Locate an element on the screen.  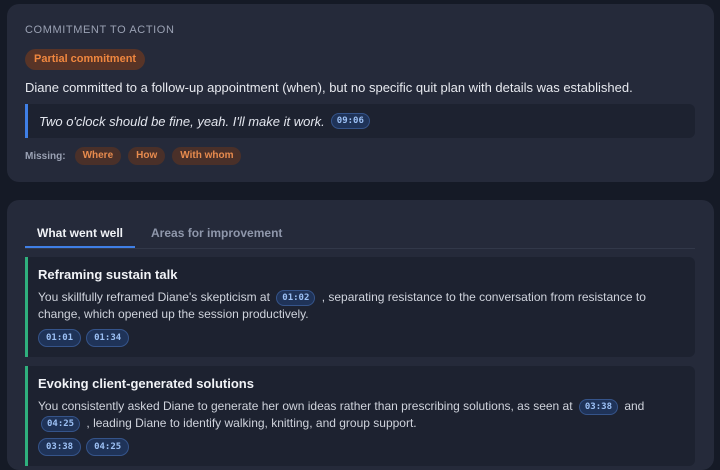
section-label: COMMITMENT TO ACTION is located at coordinates (100, 30).